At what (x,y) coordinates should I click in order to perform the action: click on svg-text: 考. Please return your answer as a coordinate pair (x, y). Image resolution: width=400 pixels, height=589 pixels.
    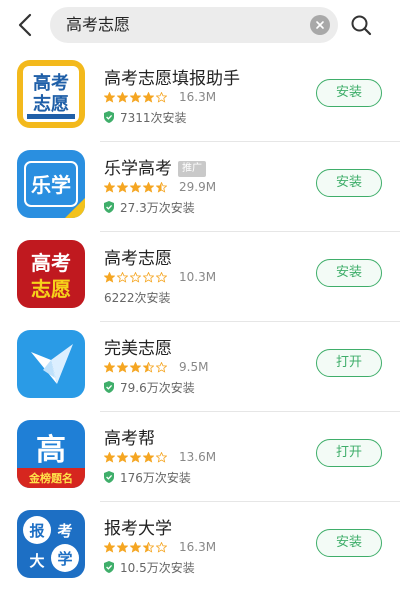
    Looking at the image, I should click on (64, 531).